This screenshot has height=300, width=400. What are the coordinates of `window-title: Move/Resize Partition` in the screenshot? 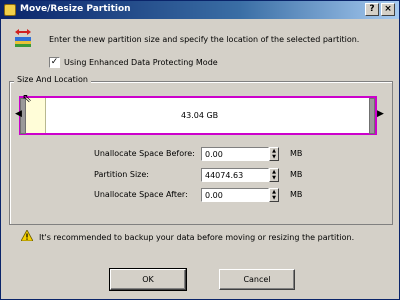 It's located at (75, 9).